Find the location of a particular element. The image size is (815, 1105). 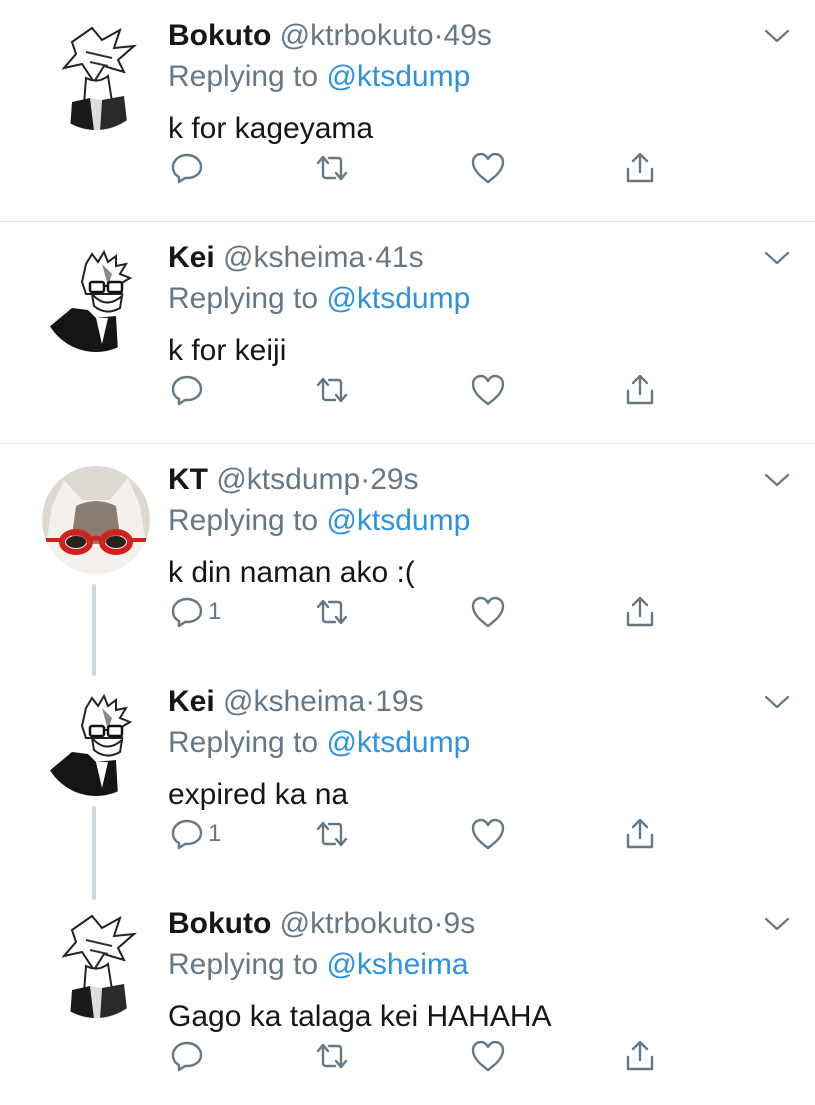

tweet-header: Kei @ksheima·19s is located at coordinates (296, 702).